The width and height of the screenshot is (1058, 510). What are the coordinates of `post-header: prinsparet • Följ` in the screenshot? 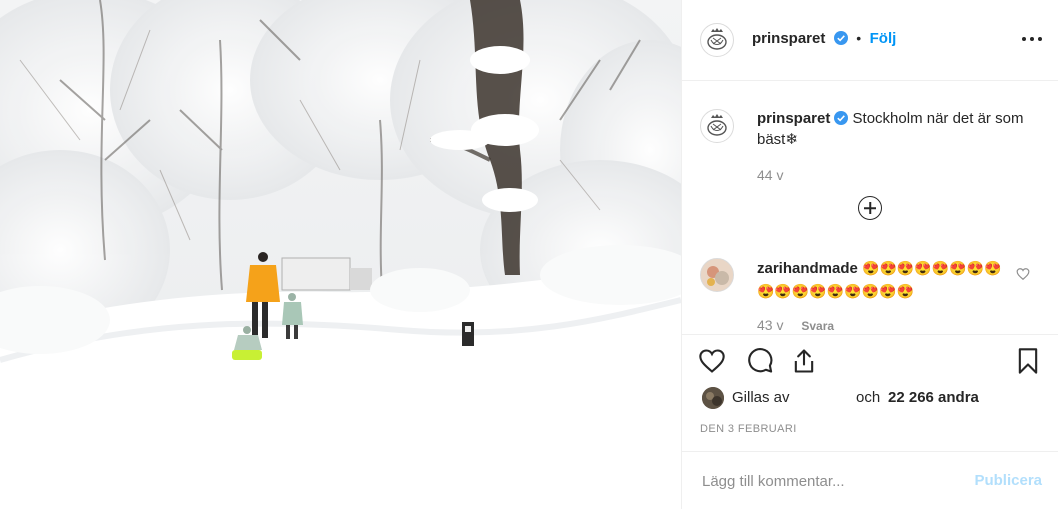 It's located at (870, 40).